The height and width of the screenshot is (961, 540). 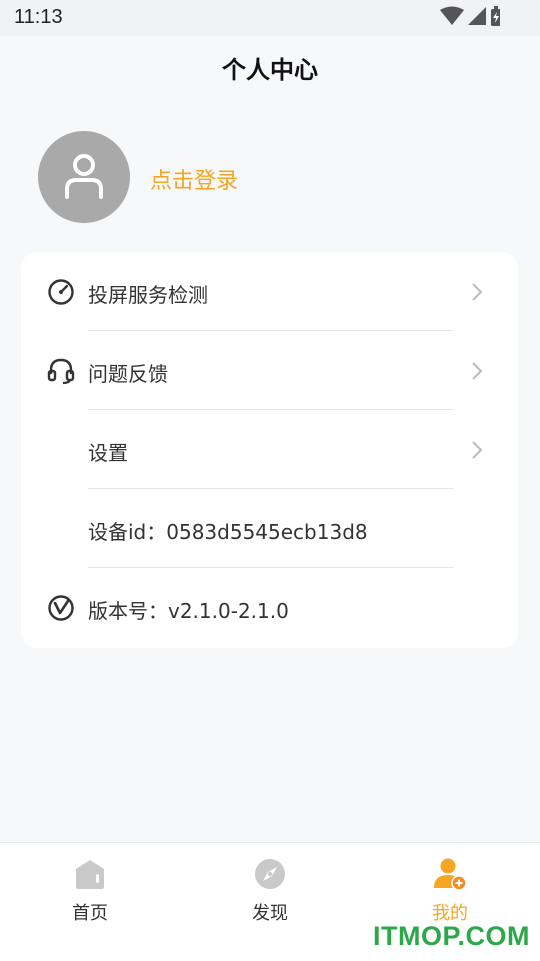 I want to click on user-icon, so click(x=84, y=176).